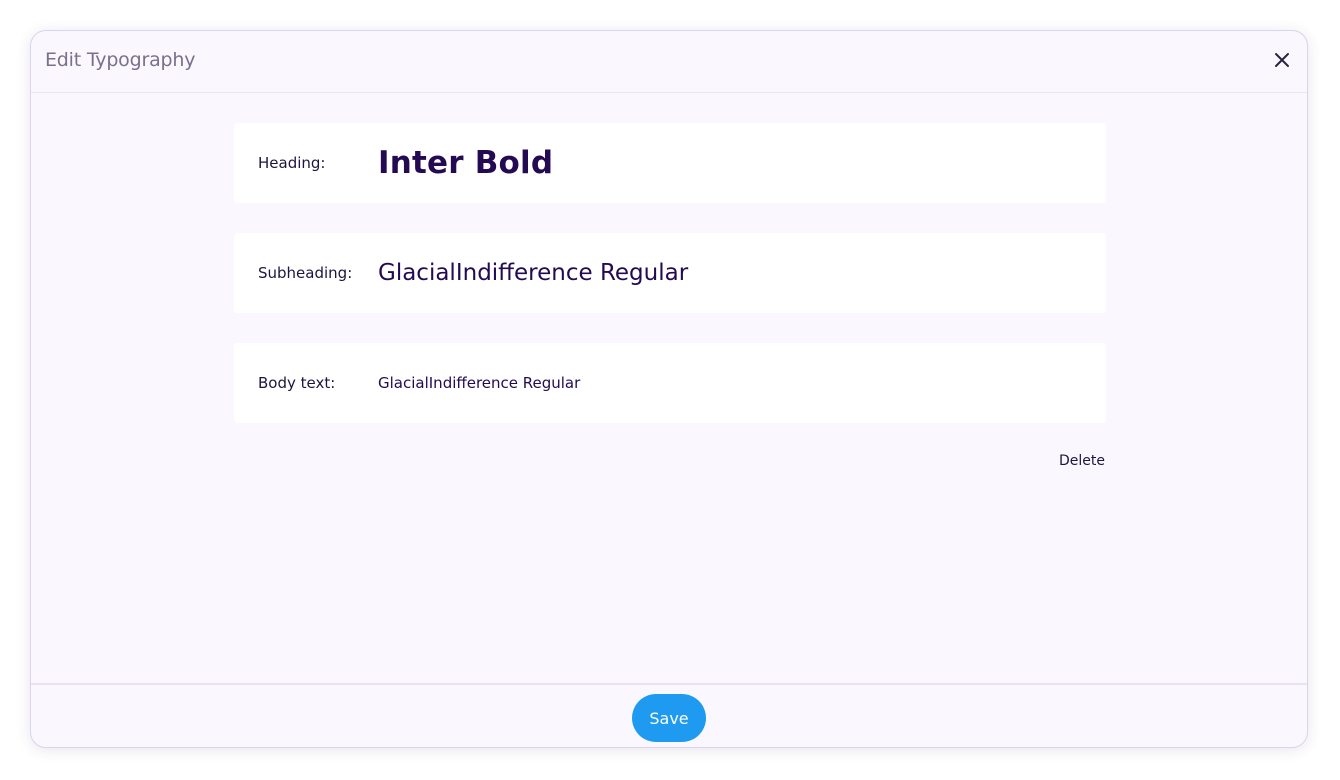  I want to click on dialog-title: Edit Typography, so click(120, 60).